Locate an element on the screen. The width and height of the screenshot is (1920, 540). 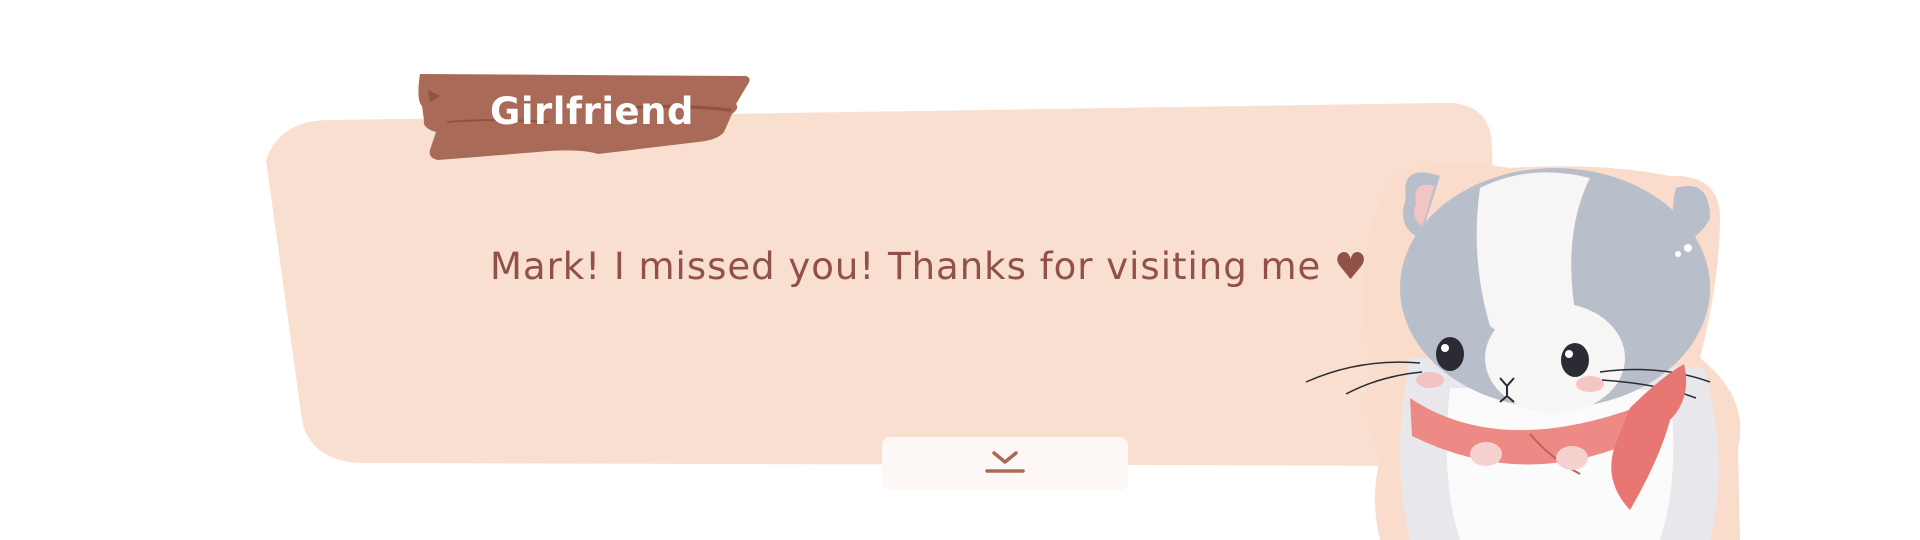
advance-dialog-button is located at coordinates (1005, 463).